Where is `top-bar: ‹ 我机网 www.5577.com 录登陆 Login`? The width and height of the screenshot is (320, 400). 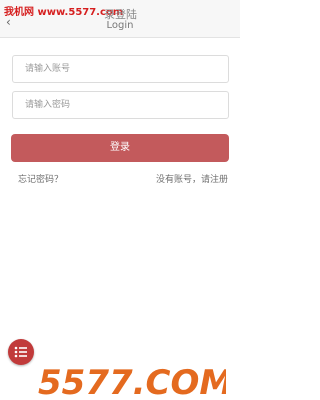
top-bar: ‹ 我机网 www.5577.com 录登陆 Login is located at coordinates (120, 19).